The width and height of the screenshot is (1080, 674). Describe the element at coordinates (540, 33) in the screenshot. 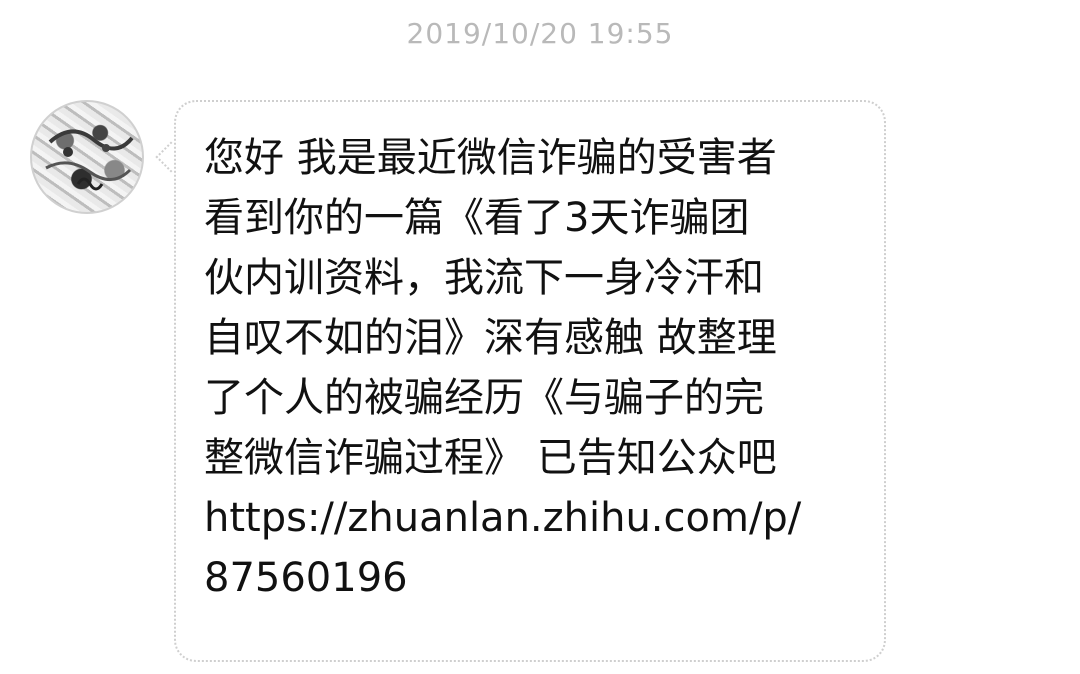

I see `message-timestamp: 2019/10/20 19:55` at that location.